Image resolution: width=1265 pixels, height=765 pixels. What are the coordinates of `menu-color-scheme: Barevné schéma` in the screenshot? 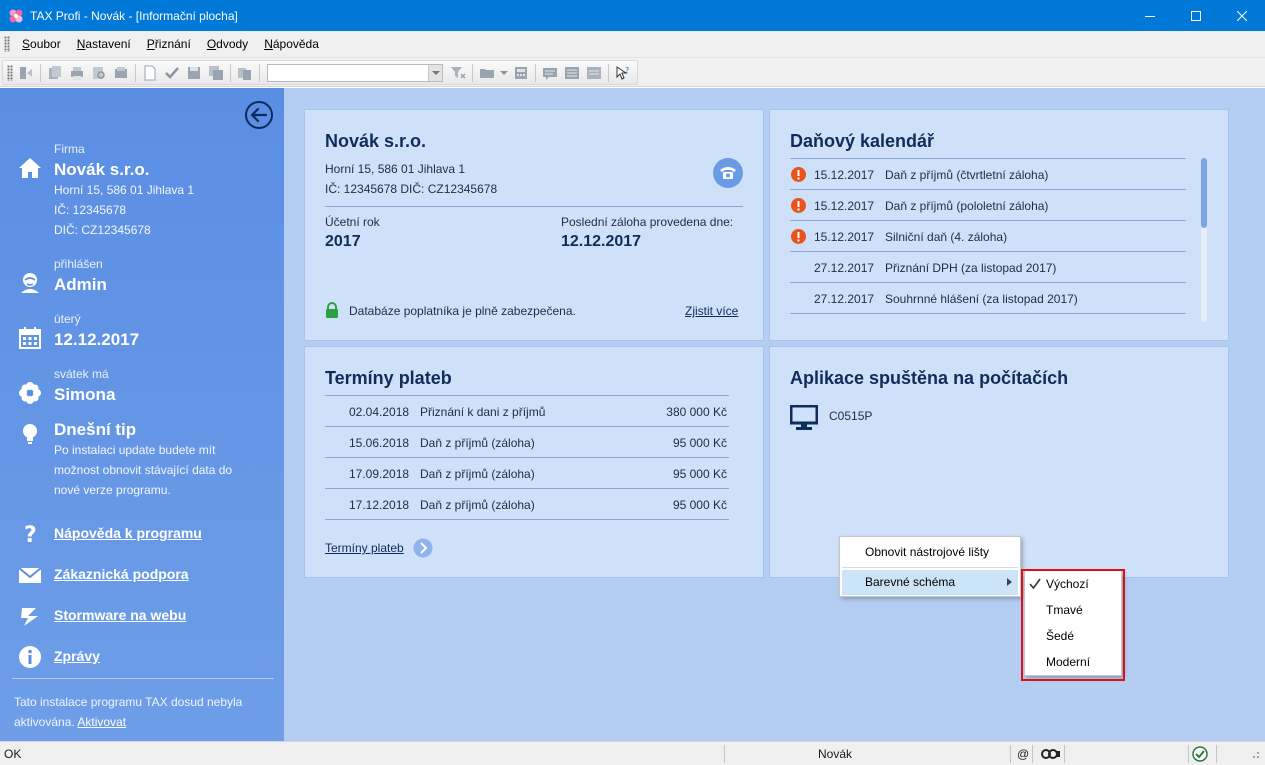 It's located at (930, 582).